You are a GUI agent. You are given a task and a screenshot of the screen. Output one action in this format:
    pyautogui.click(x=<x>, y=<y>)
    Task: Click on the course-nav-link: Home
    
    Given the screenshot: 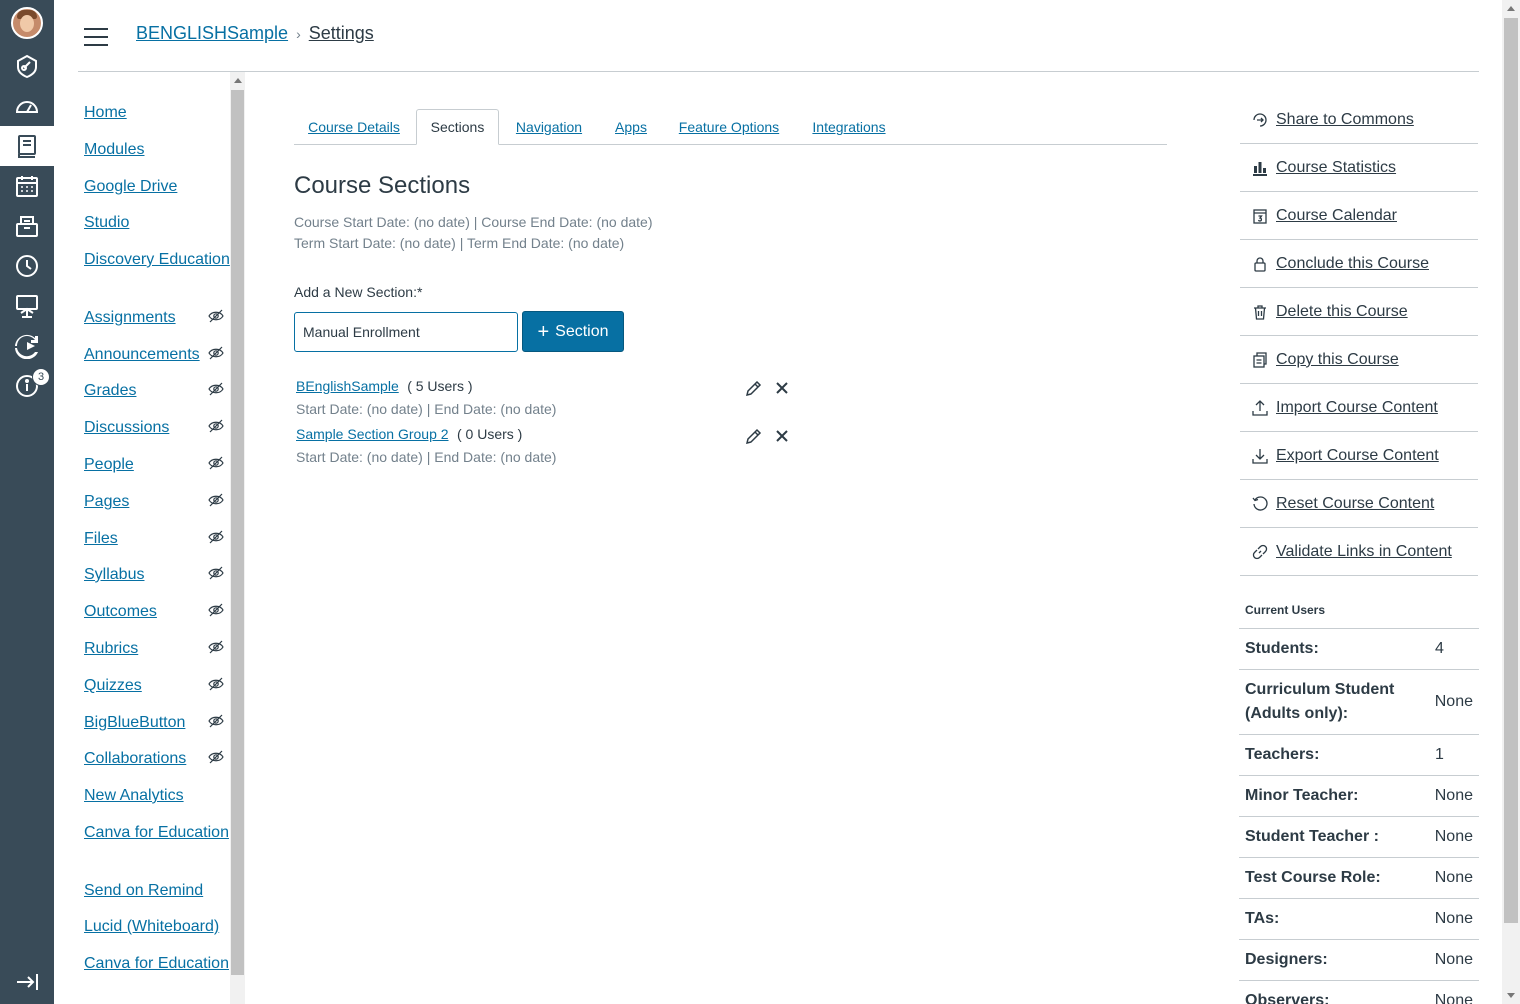 What is the action you would take?
    pyautogui.click(x=105, y=112)
    